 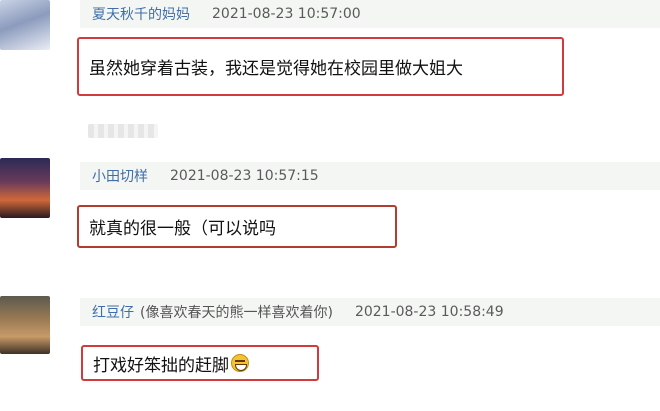 What do you see at coordinates (240, 363) in the screenshot?
I see `grinning-face-emoji-icon` at bounding box center [240, 363].